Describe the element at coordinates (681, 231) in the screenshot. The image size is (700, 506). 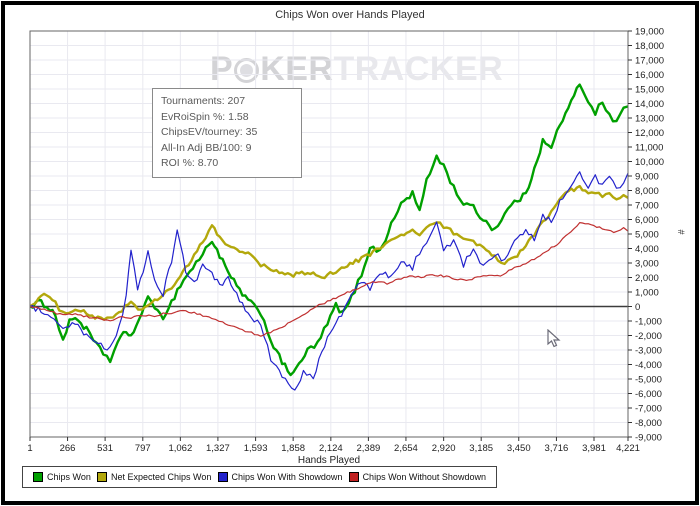
I see `y-axis-unit-label: #` at that location.